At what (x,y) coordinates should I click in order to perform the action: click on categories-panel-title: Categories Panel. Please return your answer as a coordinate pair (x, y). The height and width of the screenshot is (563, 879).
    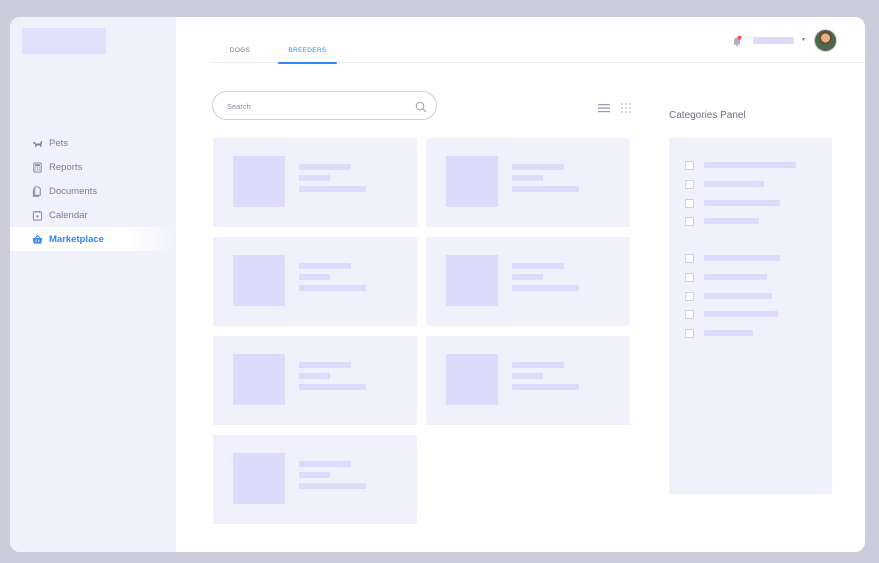
    Looking at the image, I should click on (707, 115).